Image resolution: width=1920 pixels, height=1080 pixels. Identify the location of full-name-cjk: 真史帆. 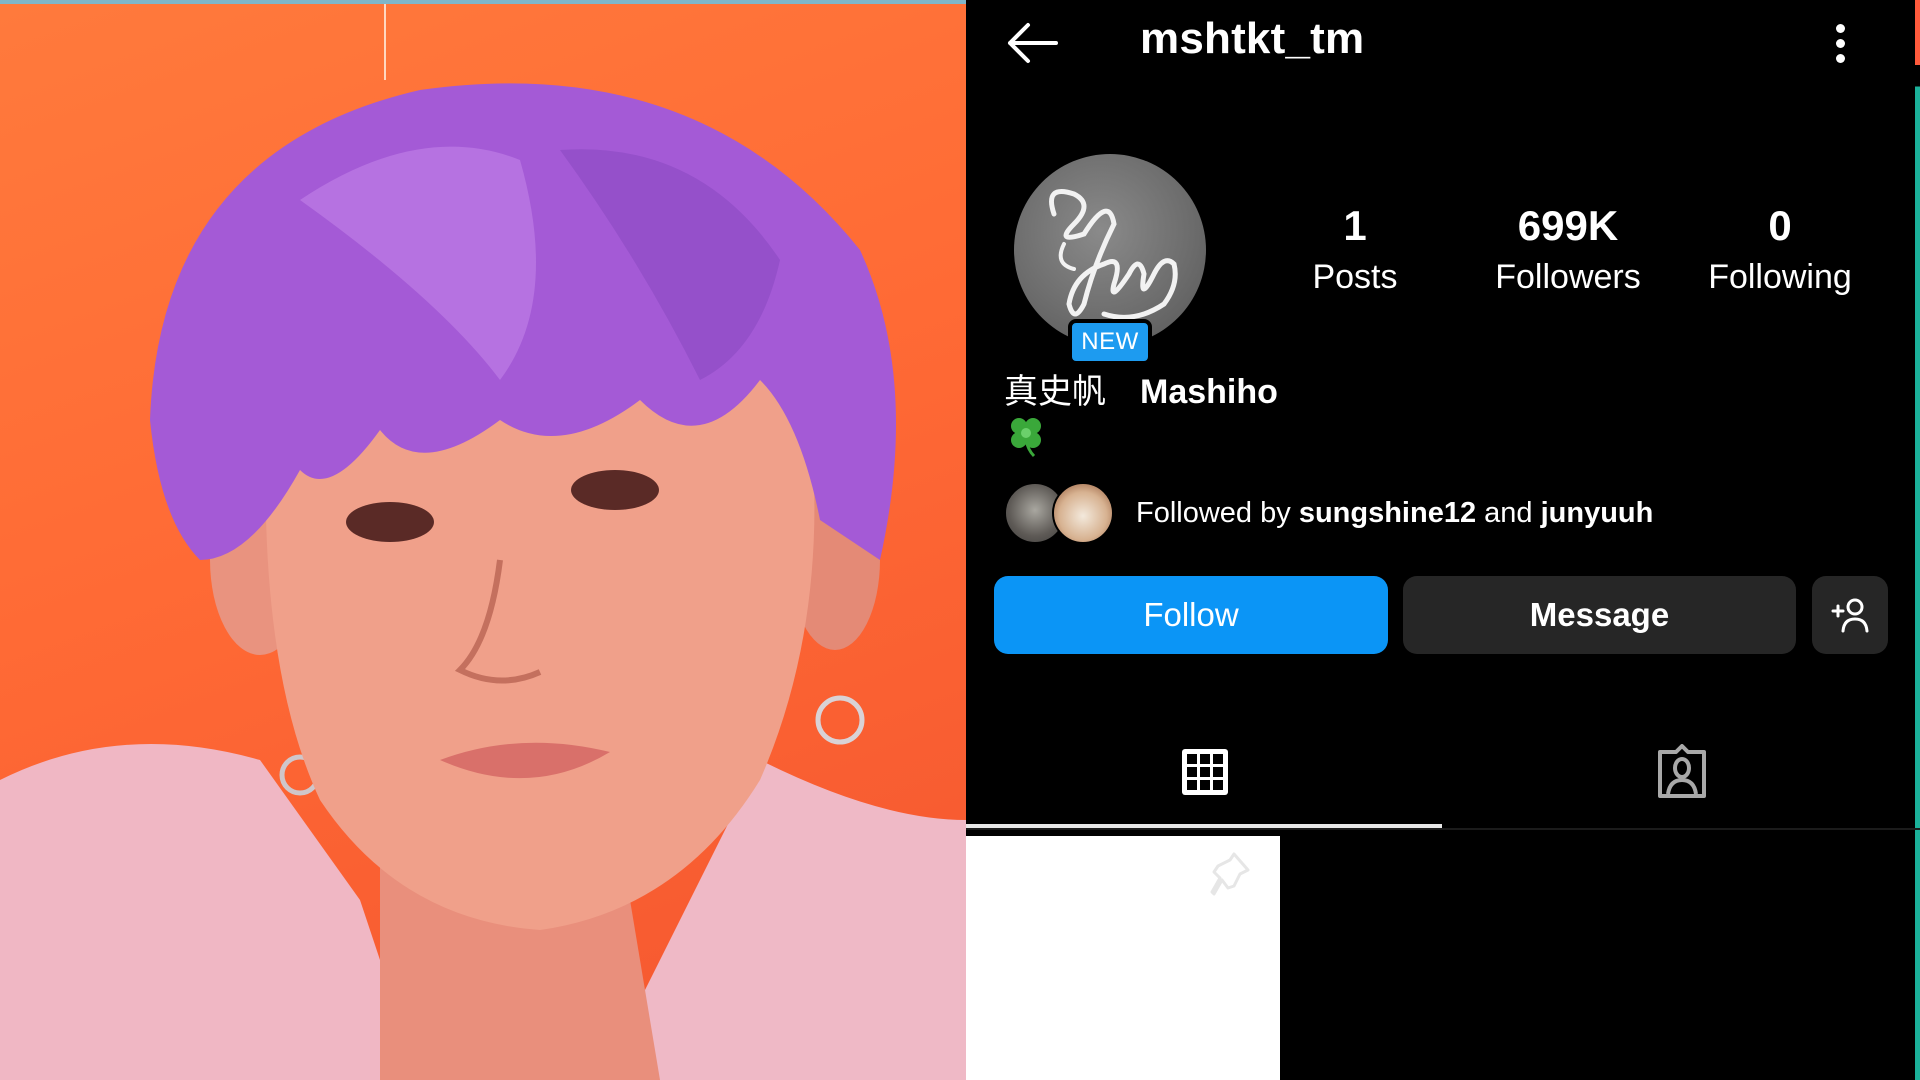
(1055, 392).